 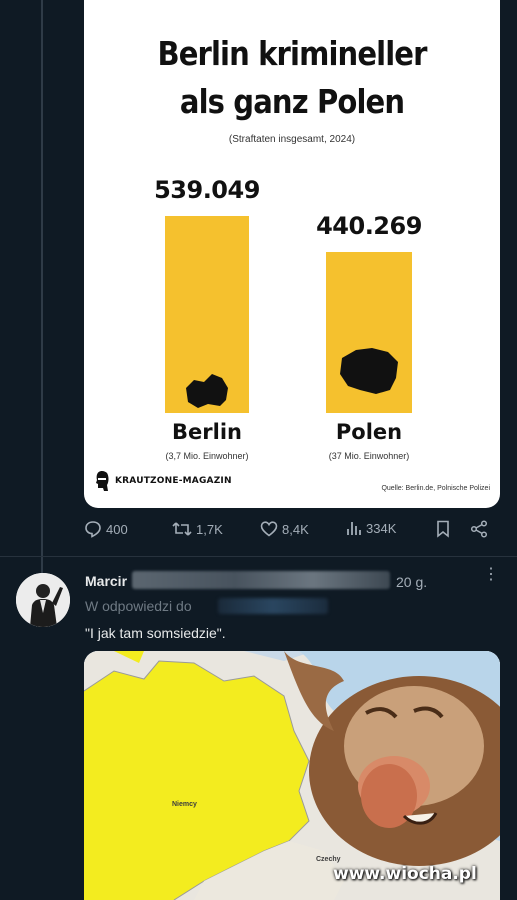 What do you see at coordinates (328, 859) in the screenshot?
I see `map-label-czechy: Czechy` at bounding box center [328, 859].